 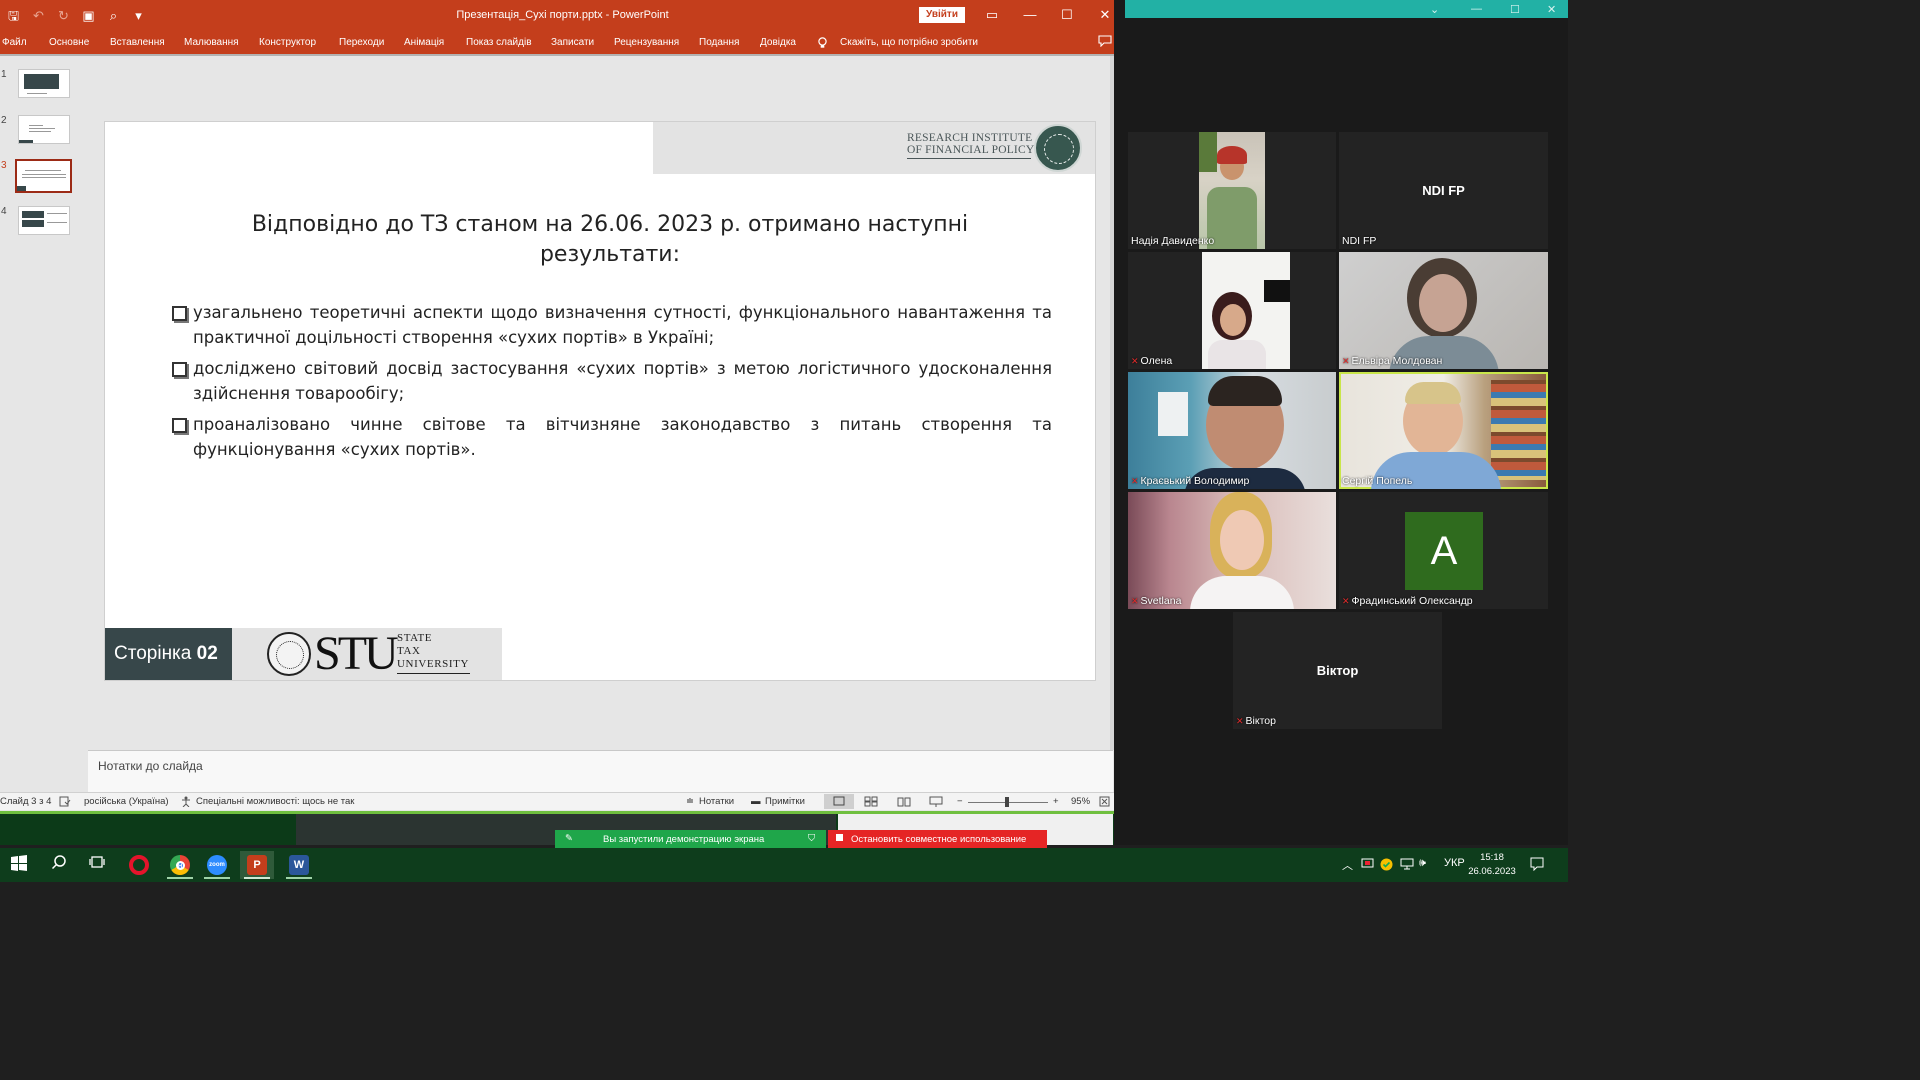 I want to click on opera-icon, so click(x=139, y=865).